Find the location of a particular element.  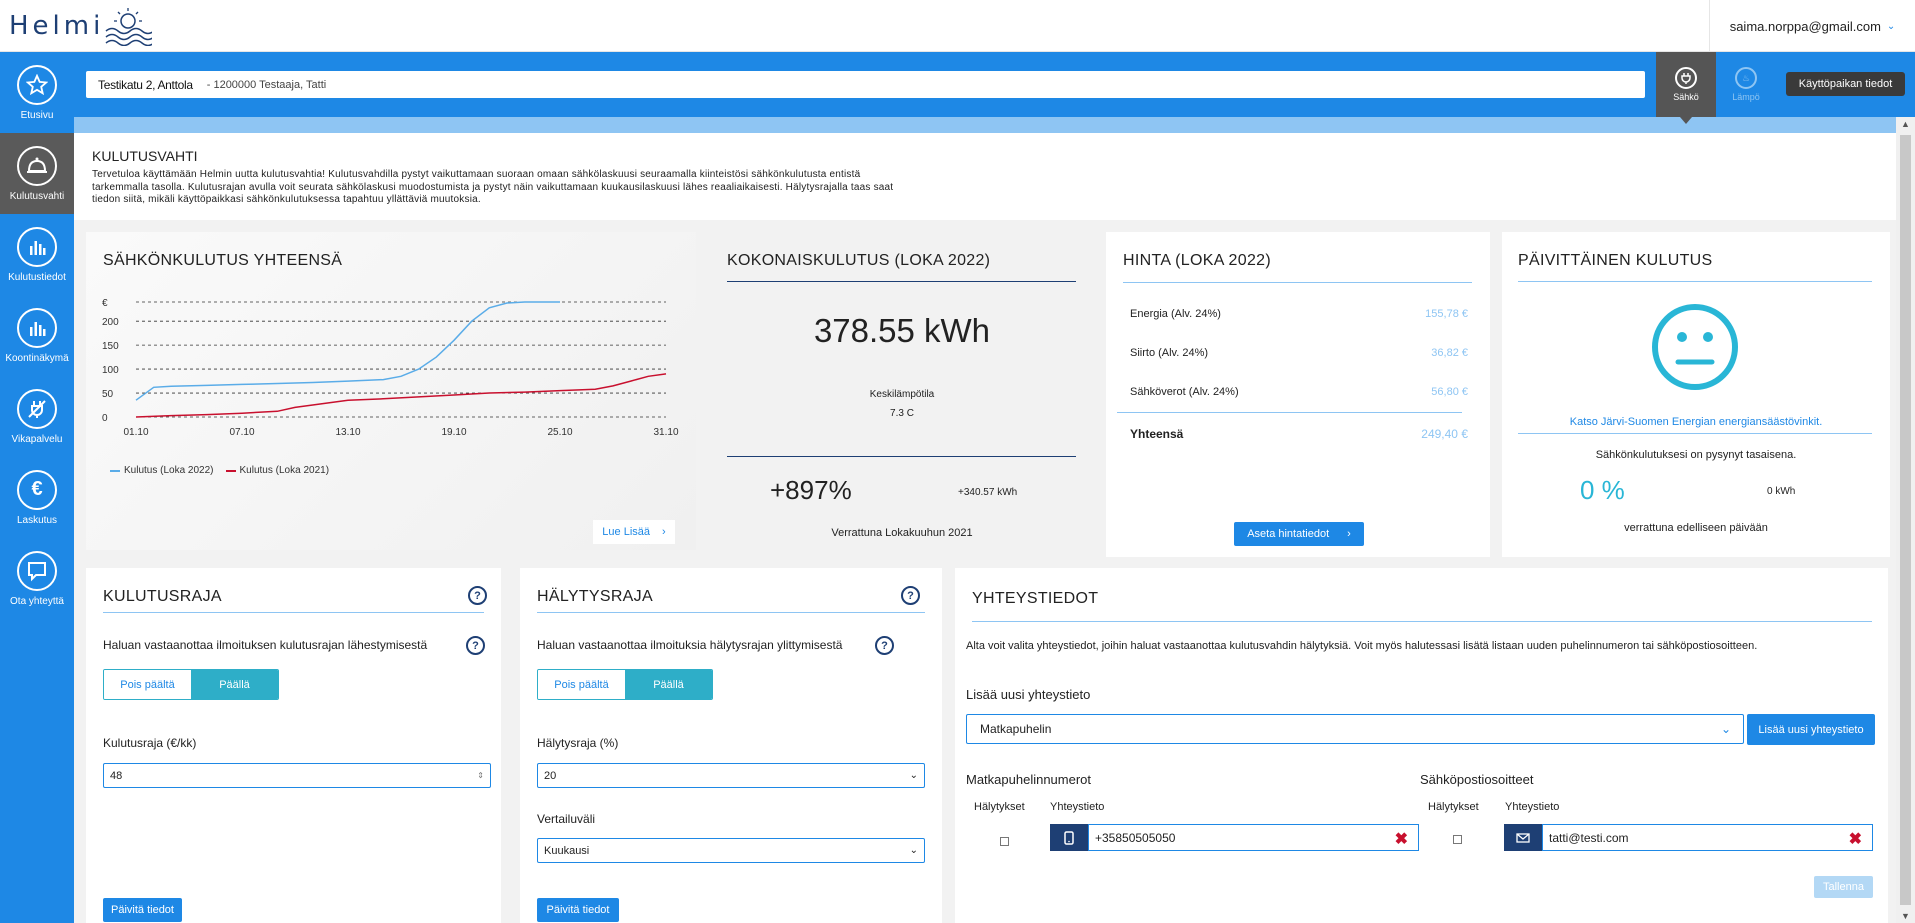

scrollbar: ▲ ▼ is located at coordinates (1905, 520).